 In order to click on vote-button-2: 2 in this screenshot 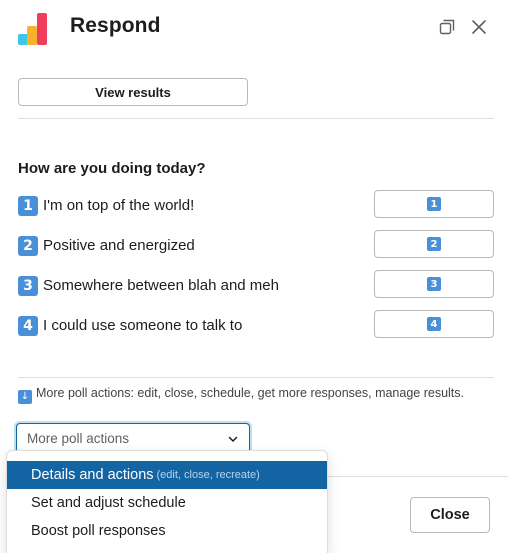, I will do `click(434, 244)`.